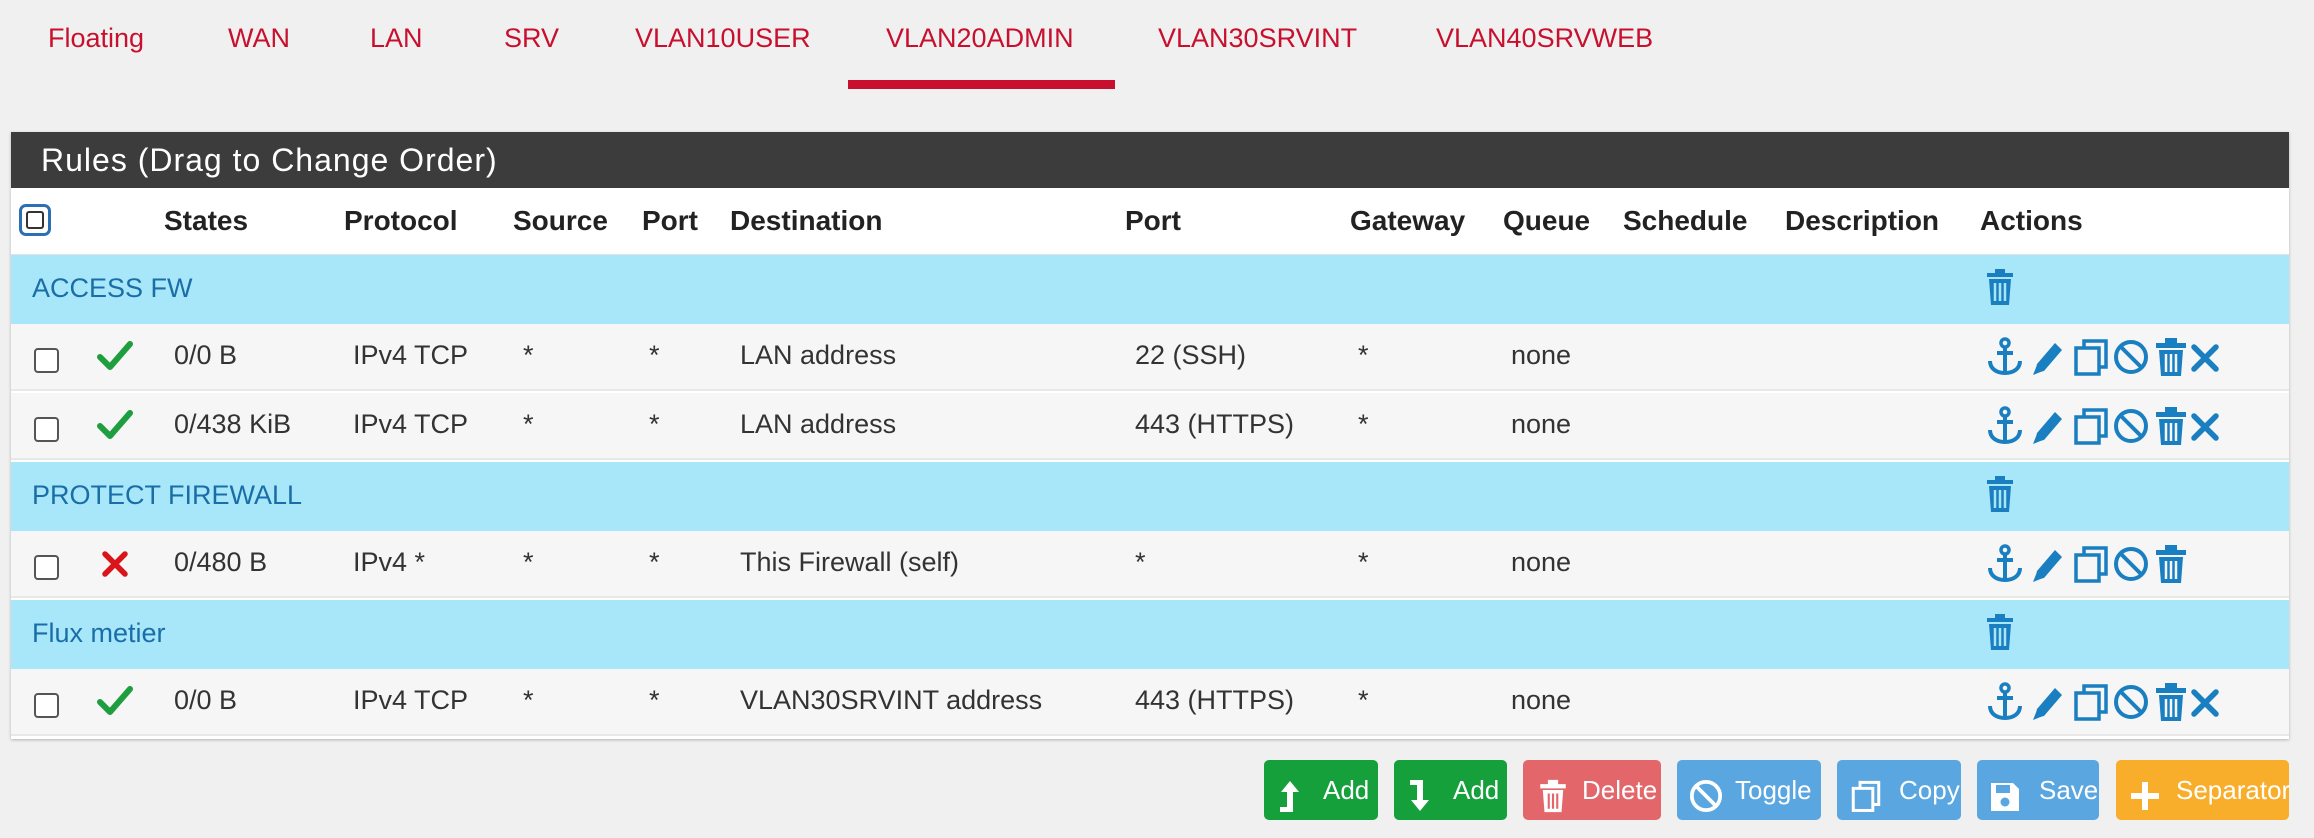  What do you see at coordinates (2069, 790) in the screenshot?
I see `save-label: Save` at bounding box center [2069, 790].